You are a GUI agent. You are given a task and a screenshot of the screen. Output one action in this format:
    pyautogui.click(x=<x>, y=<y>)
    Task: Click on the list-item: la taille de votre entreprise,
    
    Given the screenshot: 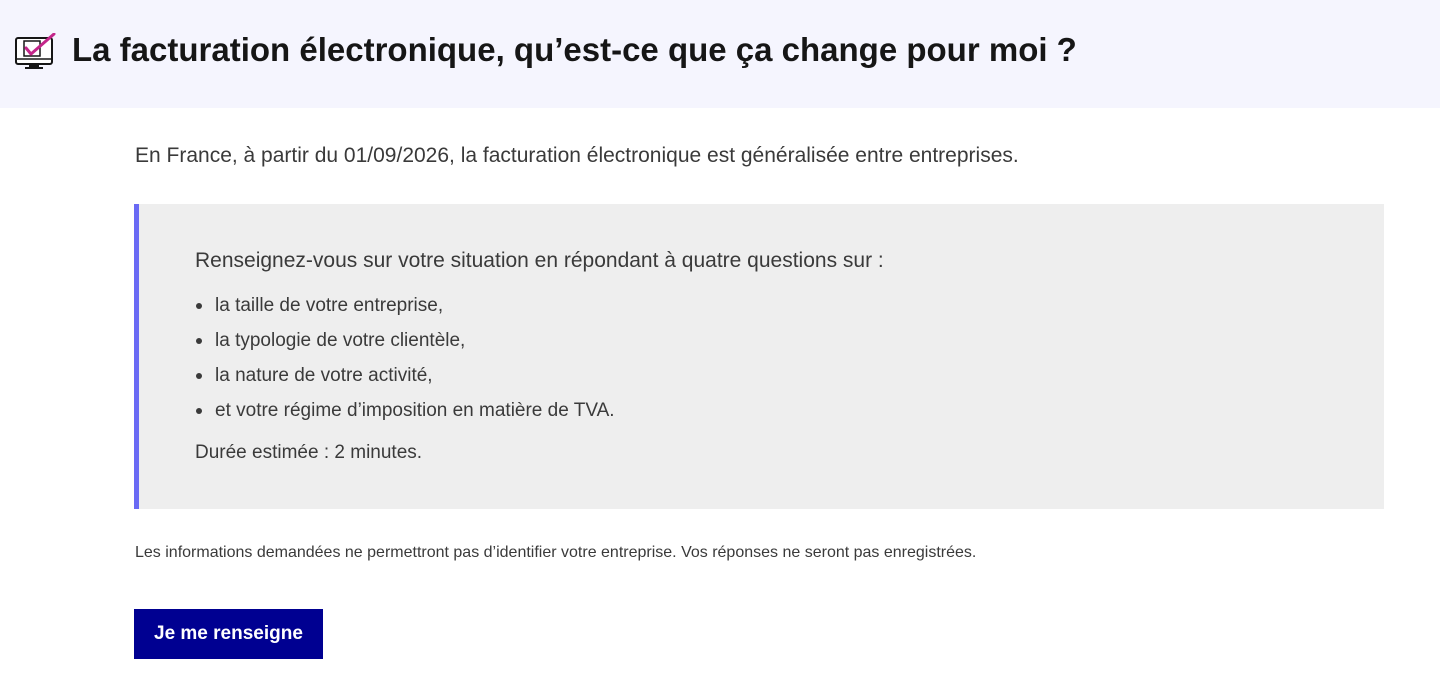 What is the action you would take?
    pyautogui.click(x=405, y=305)
    